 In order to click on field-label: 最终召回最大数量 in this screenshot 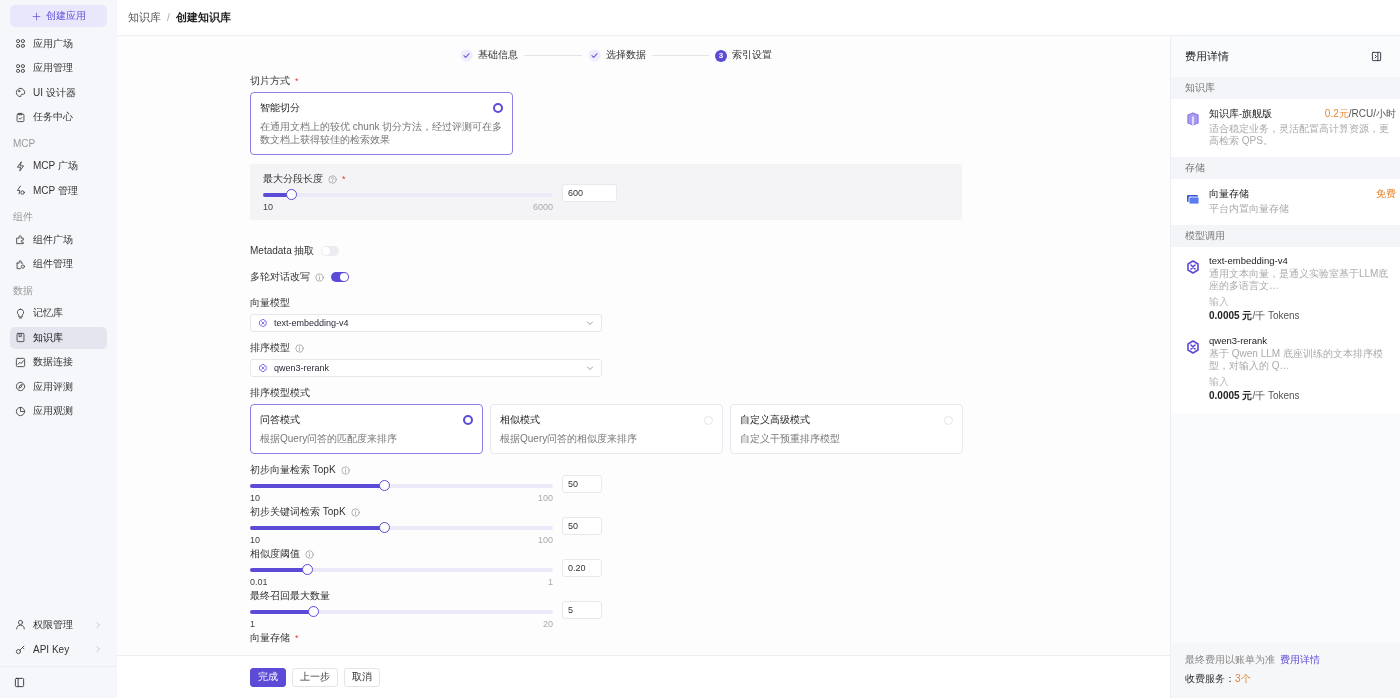, I will do `click(290, 596)`.